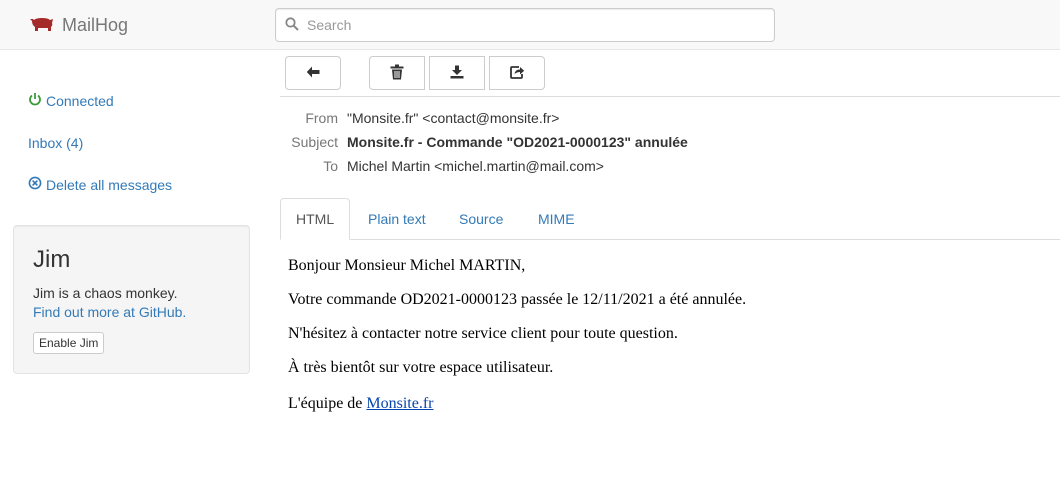 This screenshot has height=487, width=1060. Describe the element at coordinates (109, 185) in the screenshot. I see `delete-all-label: Delete all messages` at that location.